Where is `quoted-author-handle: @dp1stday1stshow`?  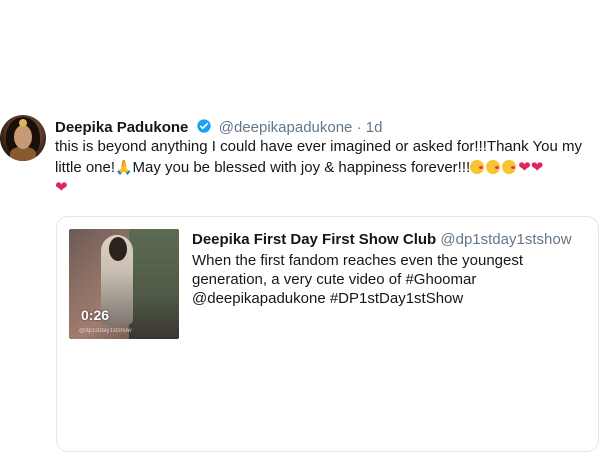
quoted-author-handle: @dp1stday1stshow is located at coordinates (505, 239).